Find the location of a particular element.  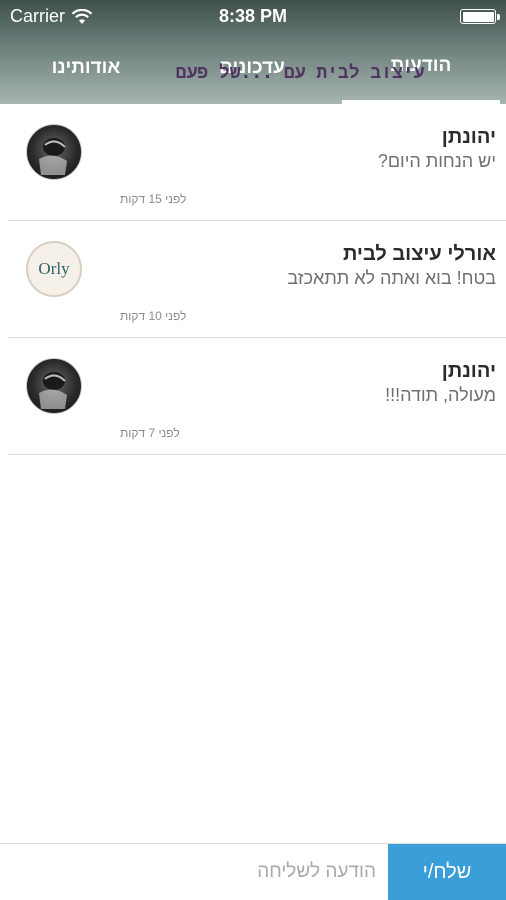

status-bar: Carrier 8:38 PM is located at coordinates (253, 16).